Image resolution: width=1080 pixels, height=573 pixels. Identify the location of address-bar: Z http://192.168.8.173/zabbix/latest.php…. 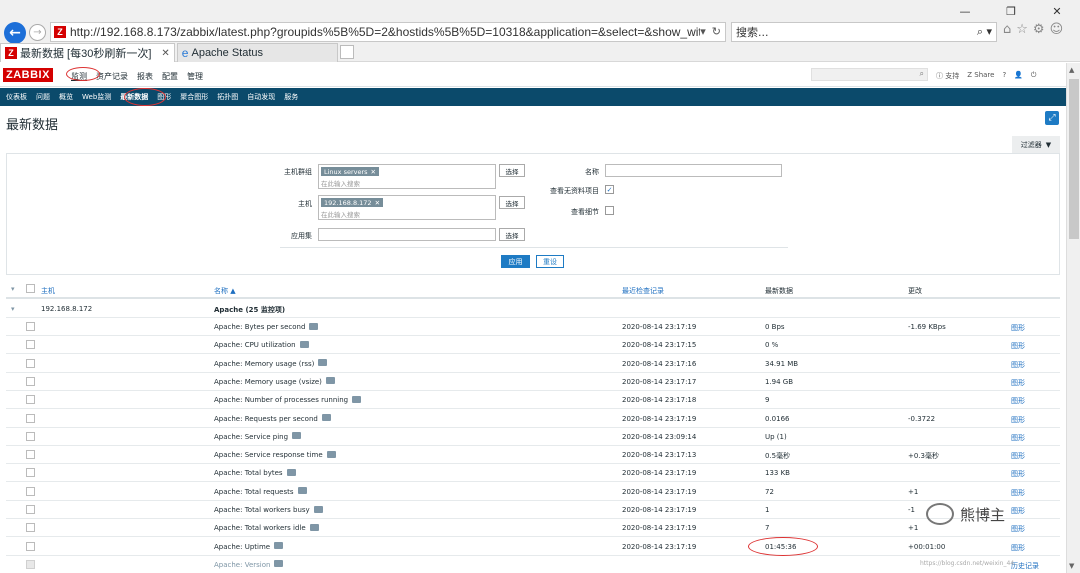
(388, 32).